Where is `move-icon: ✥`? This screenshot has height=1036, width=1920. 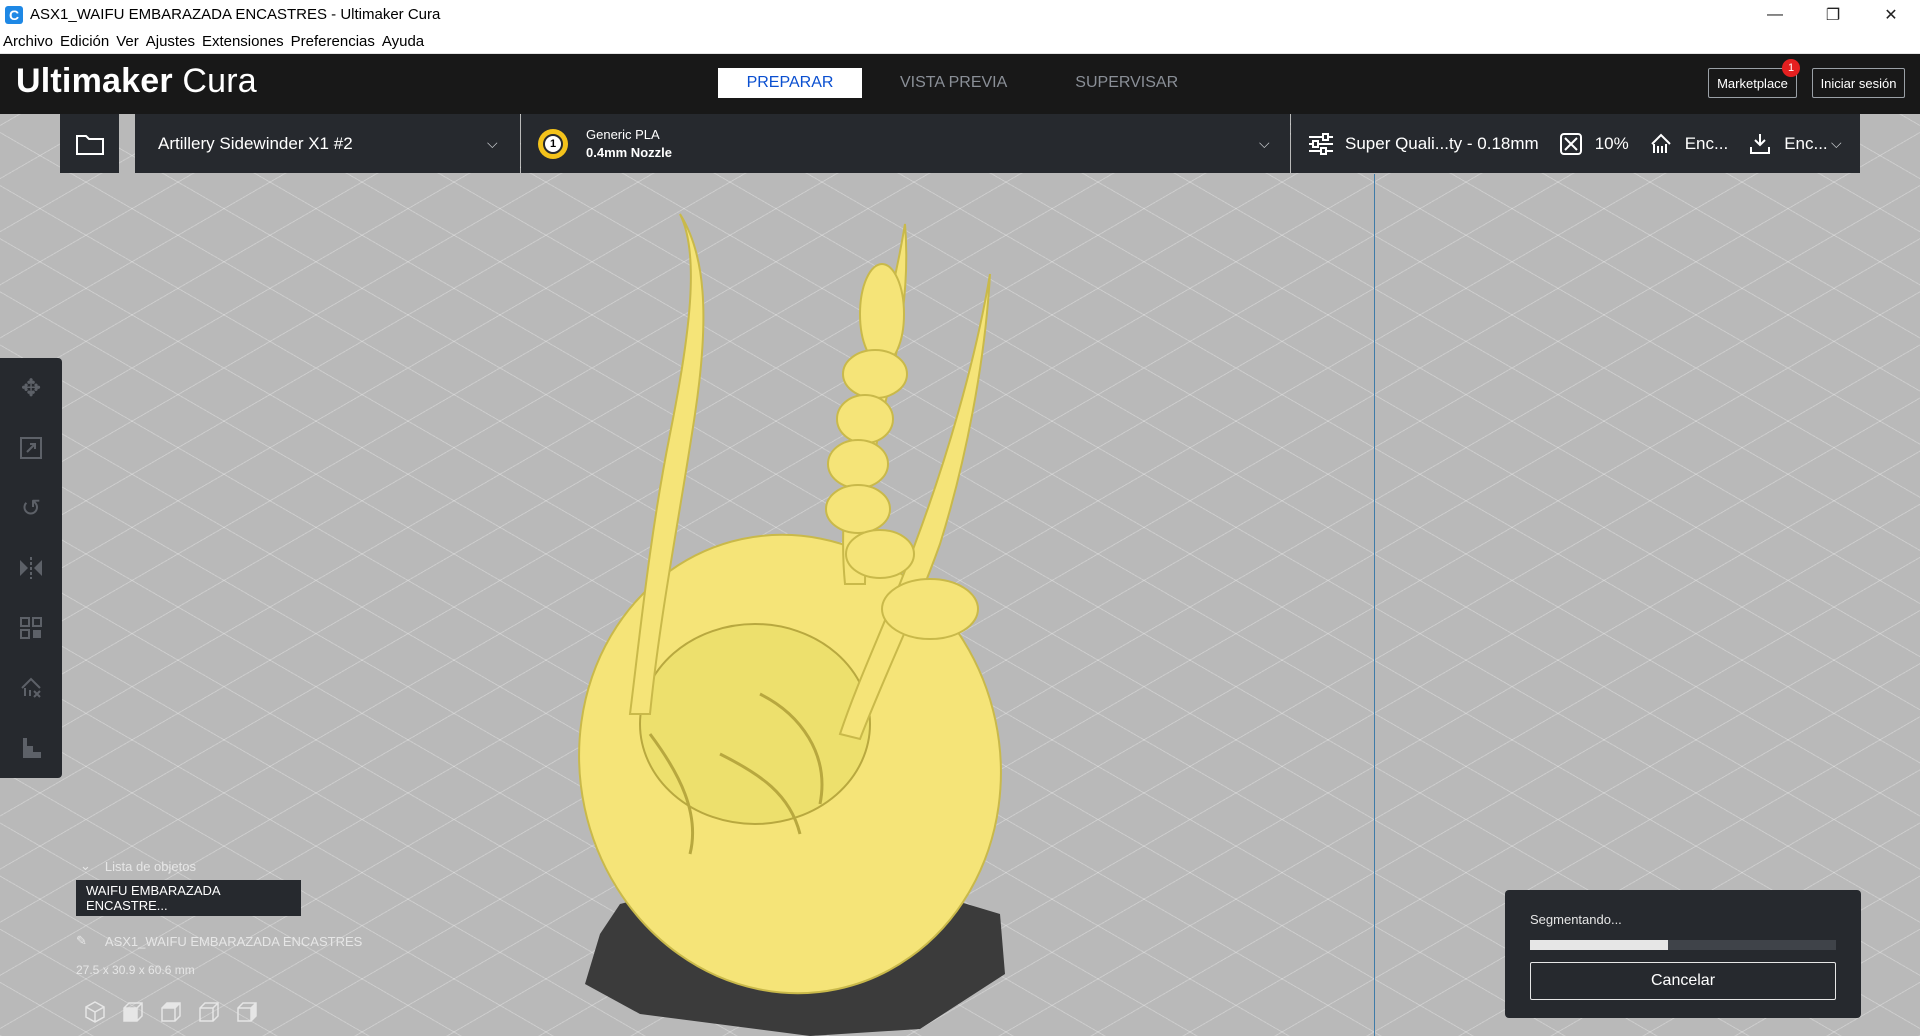 move-icon: ✥ is located at coordinates (31, 388).